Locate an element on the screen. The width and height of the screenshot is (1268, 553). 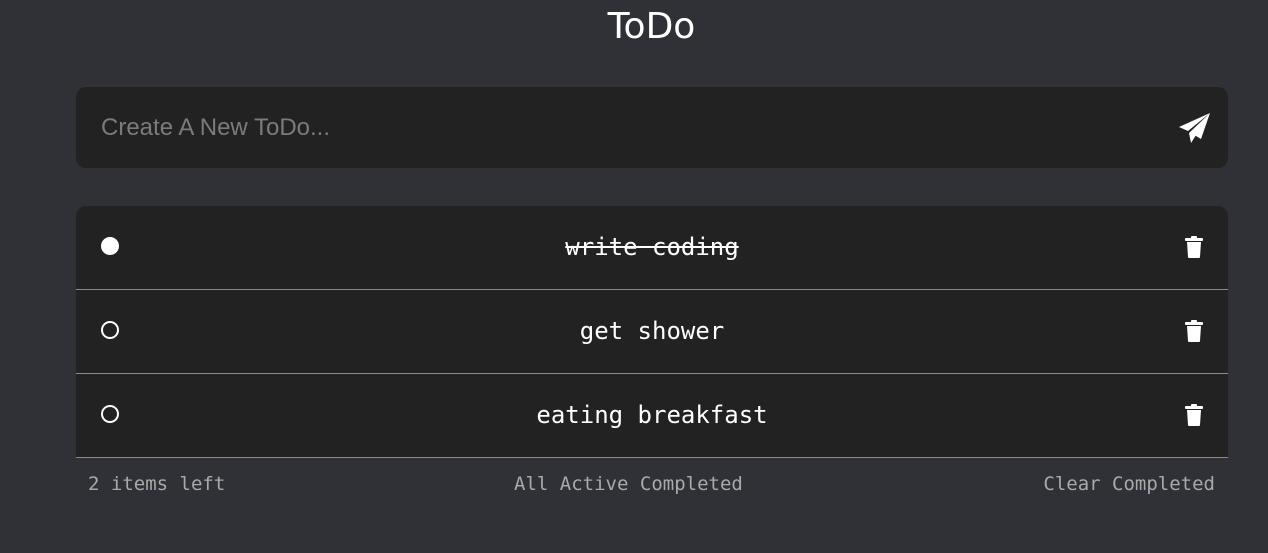
todo-text: write coding is located at coordinates (652, 247).